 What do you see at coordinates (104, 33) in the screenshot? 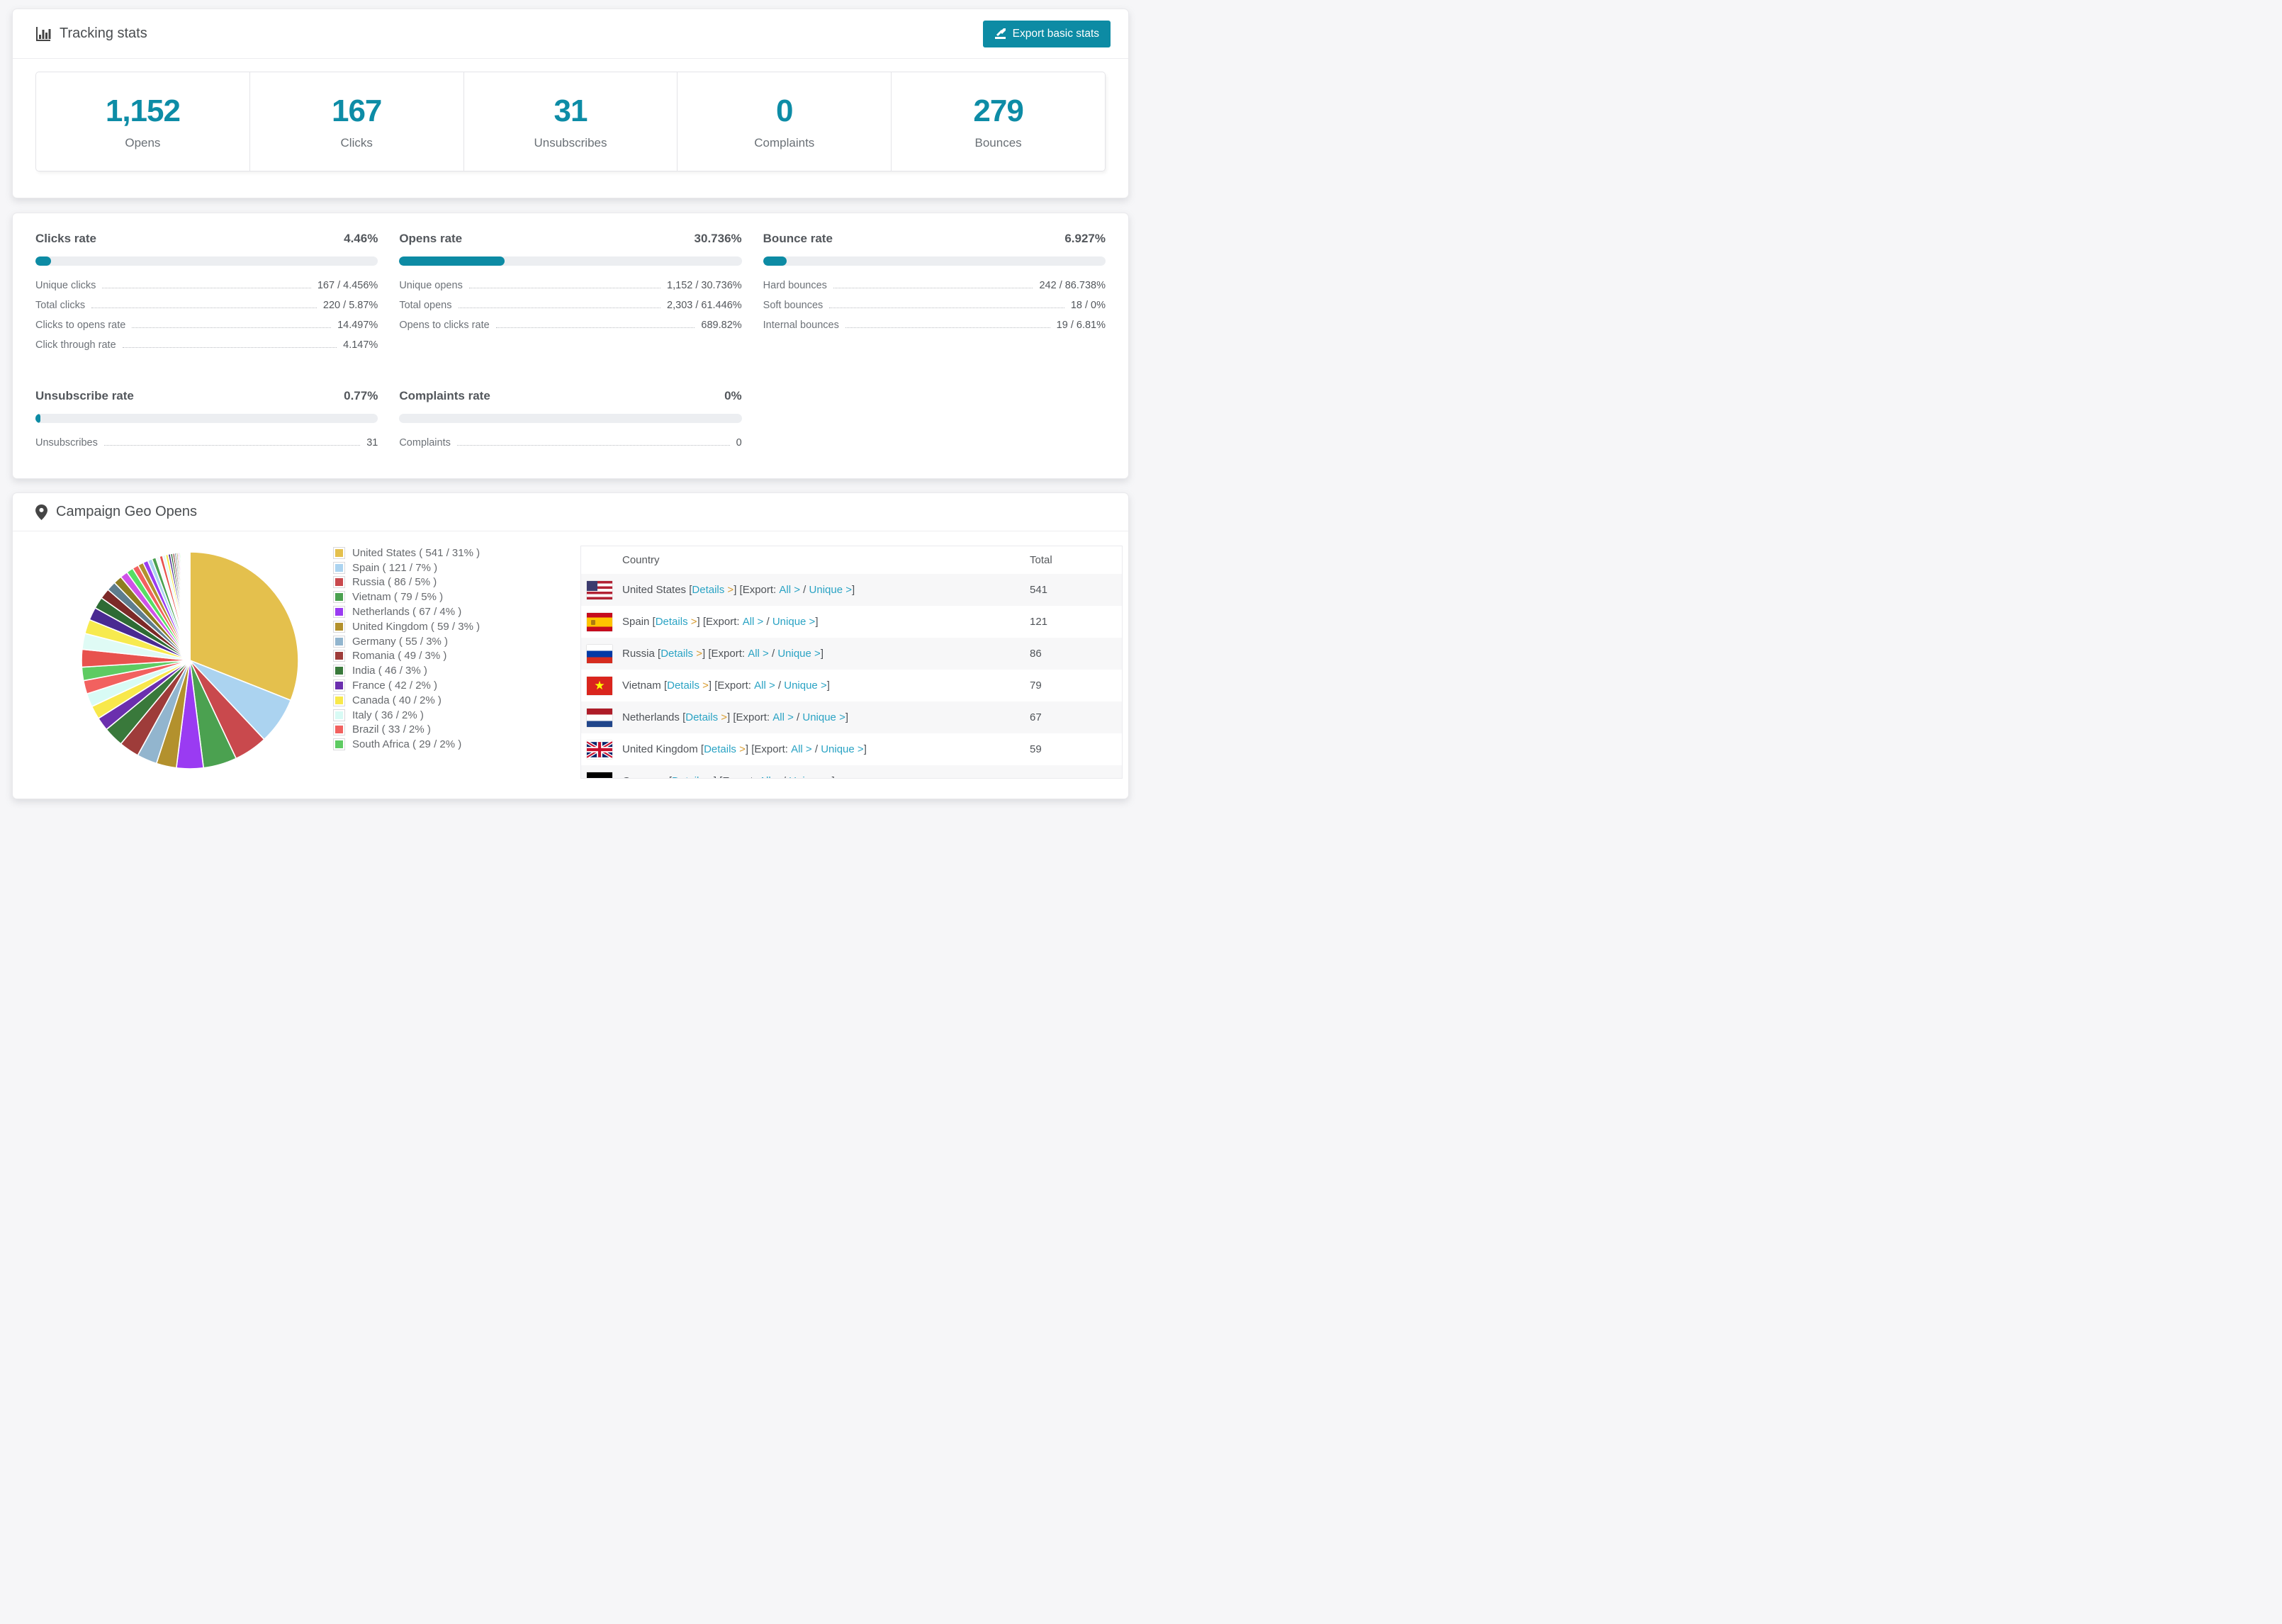
I see `page-title: Tracking stats` at bounding box center [104, 33].